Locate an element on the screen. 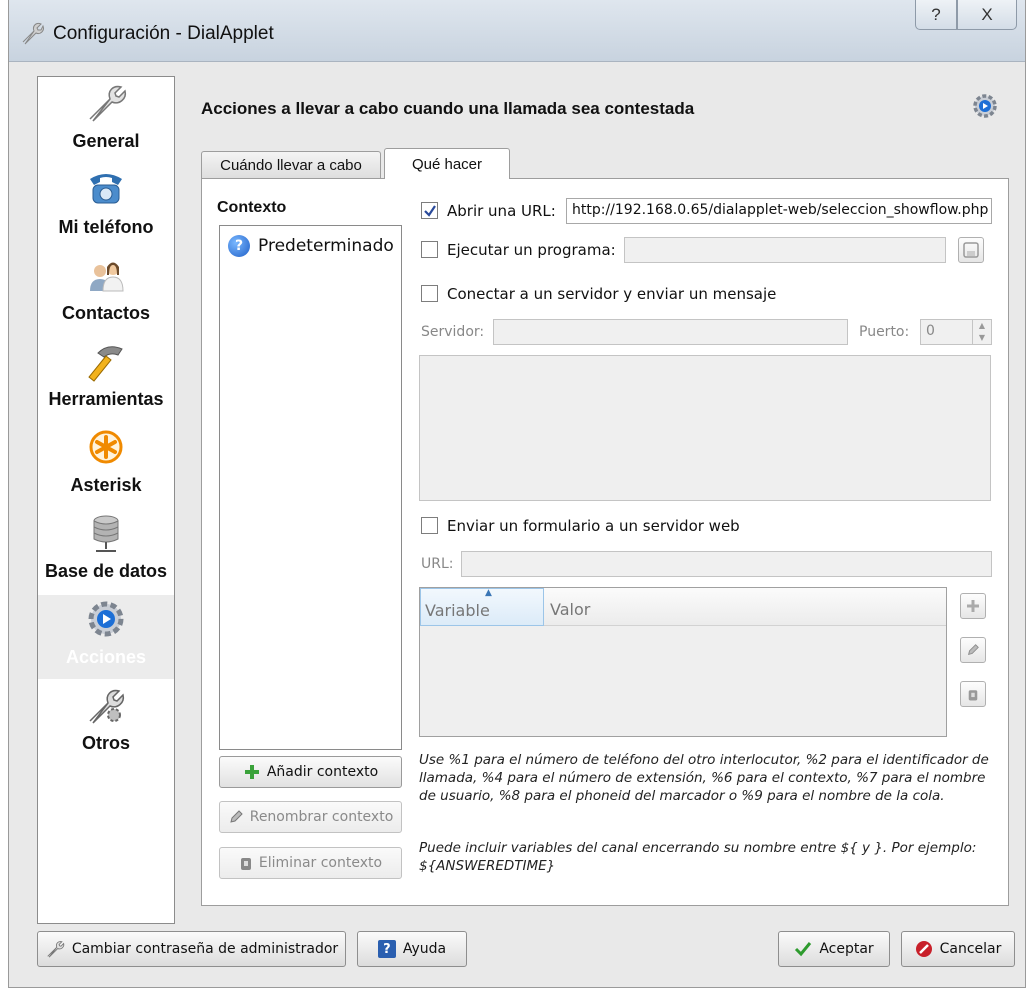 This screenshot has width=1034, height=996. sidebar-item-herramientas: Herramientas is located at coordinates (106, 379).